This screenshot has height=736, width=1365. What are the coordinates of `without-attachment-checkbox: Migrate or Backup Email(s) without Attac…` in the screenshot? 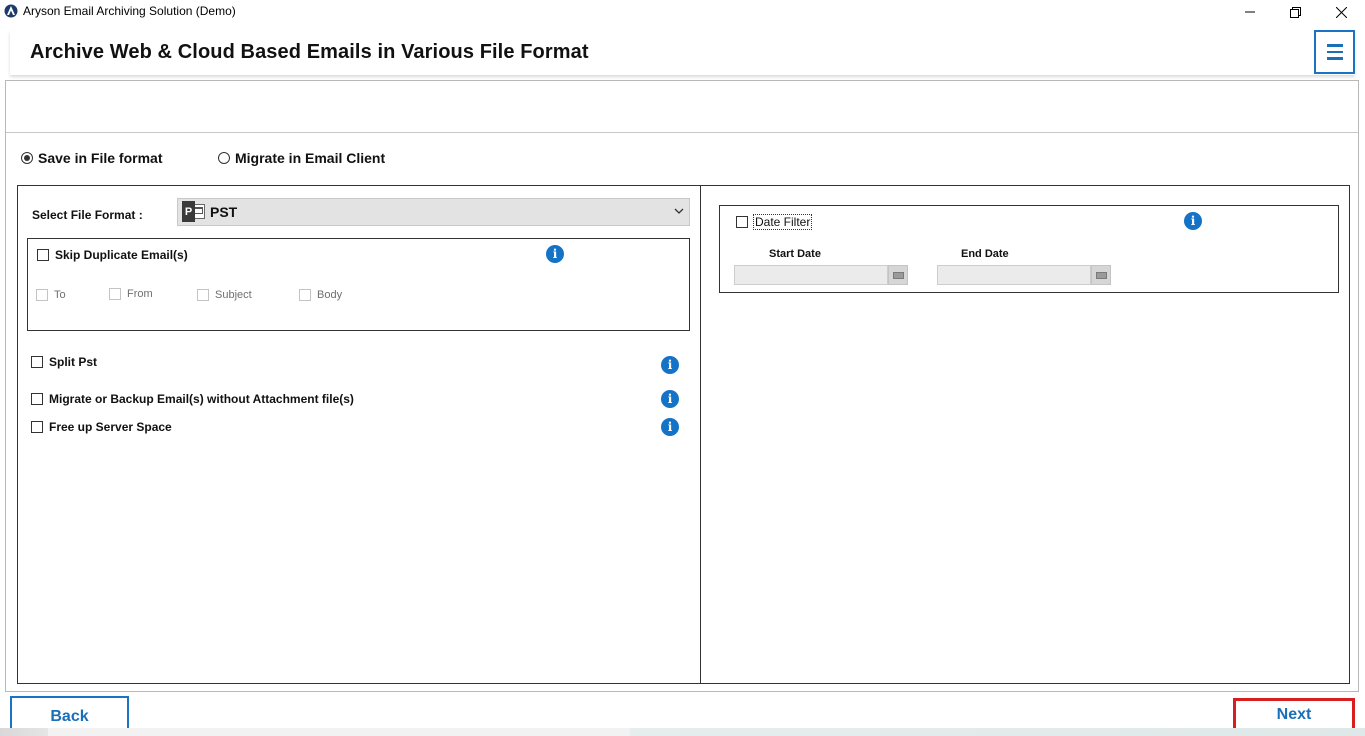 It's located at (192, 399).